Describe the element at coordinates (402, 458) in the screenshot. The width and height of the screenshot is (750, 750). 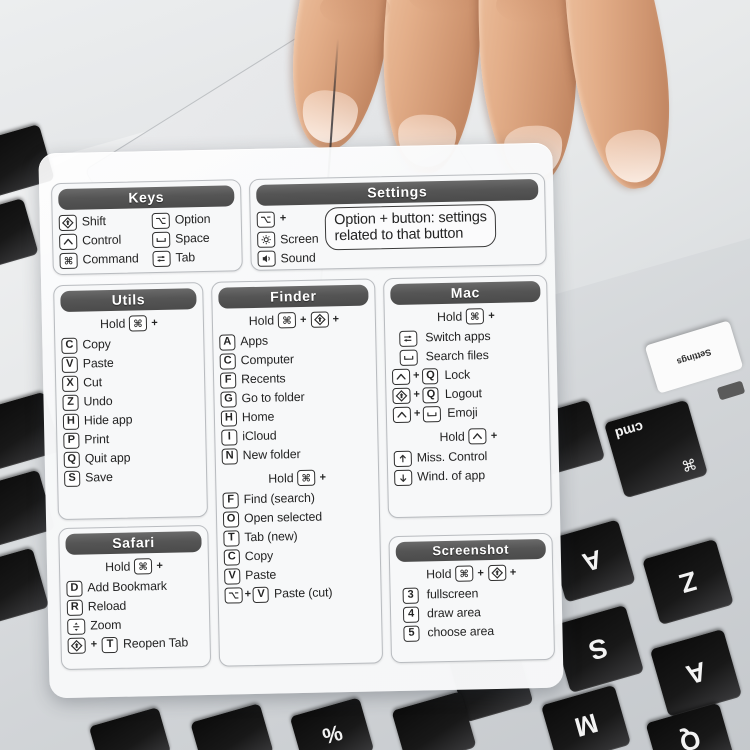
I see `up-arrow-icon` at that location.